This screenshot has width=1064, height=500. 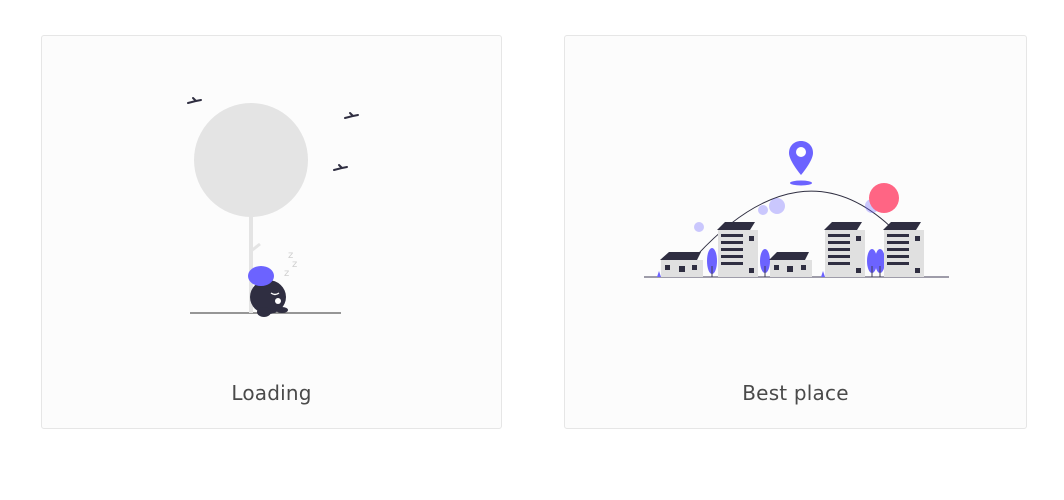 What do you see at coordinates (884, 198) in the screenshot?
I see `sun` at bounding box center [884, 198].